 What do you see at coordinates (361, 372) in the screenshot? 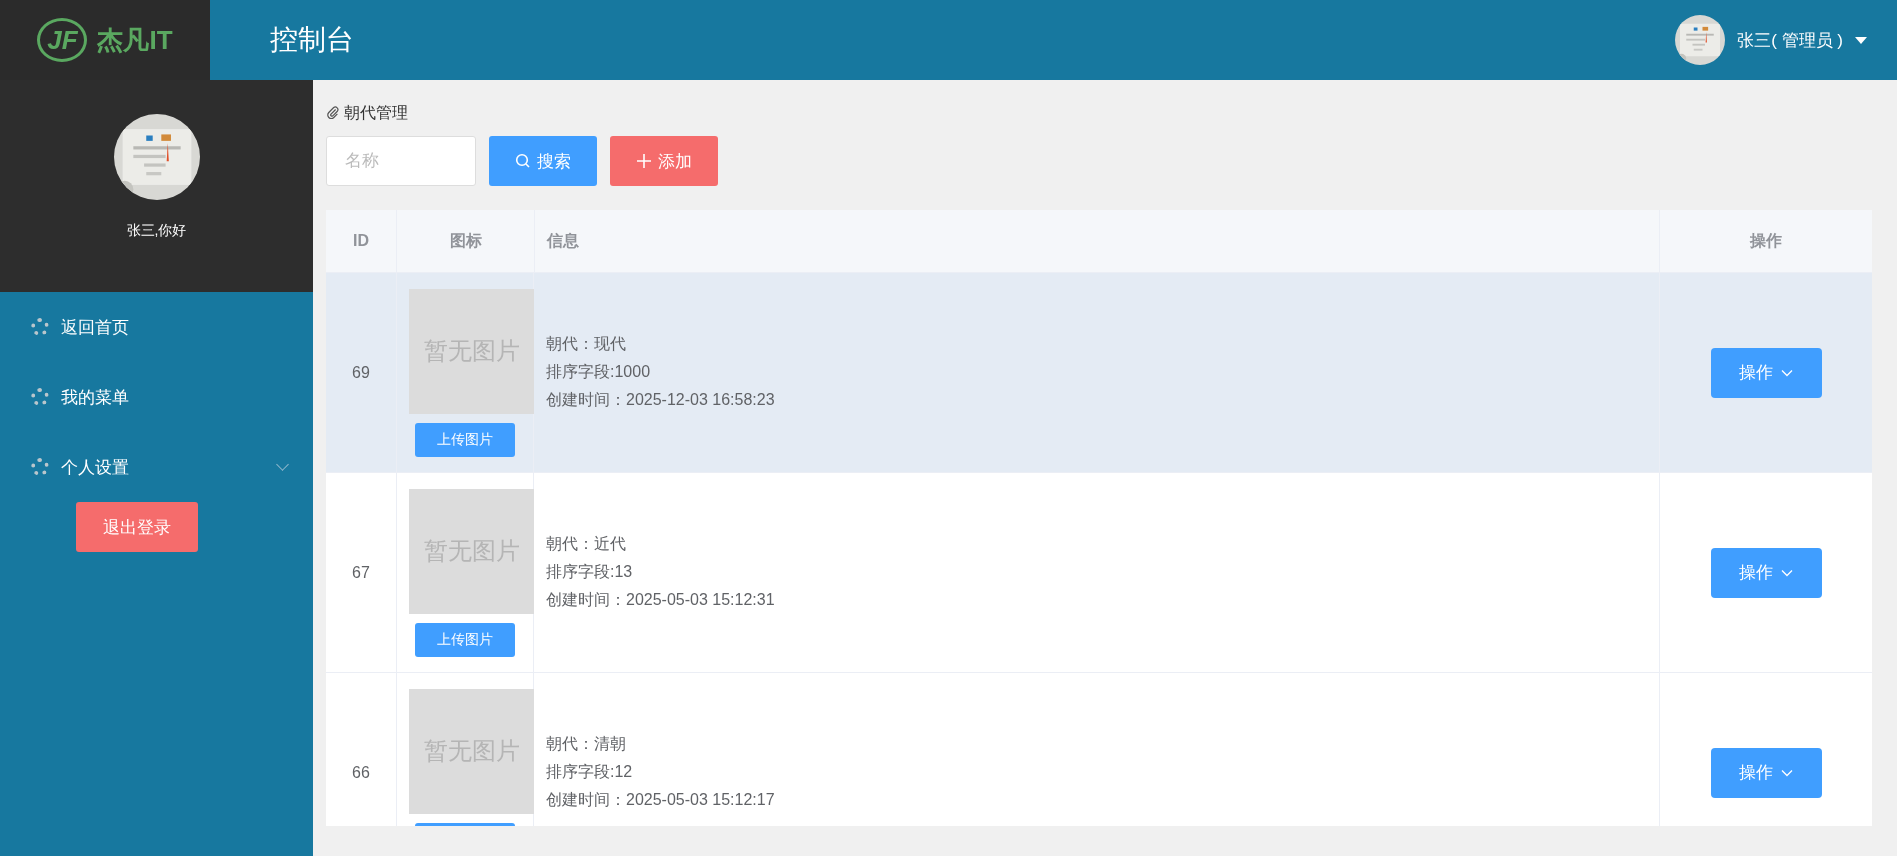
I see `table-cell: 69` at bounding box center [361, 372].